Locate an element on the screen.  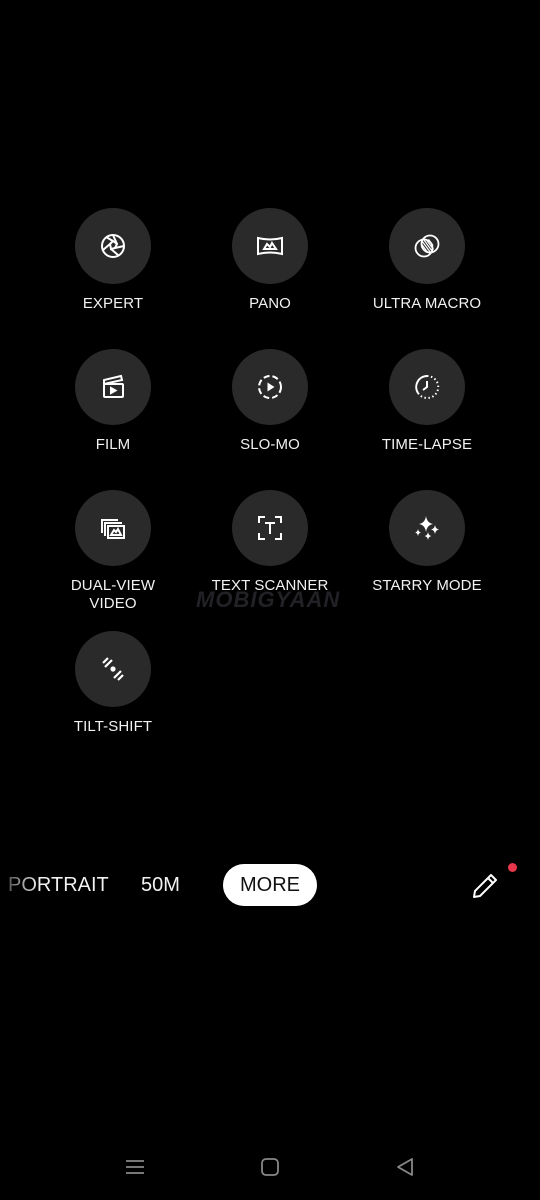
mode-ultra-macro-label: ULTRA MACRO is located at coordinates (427, 303).